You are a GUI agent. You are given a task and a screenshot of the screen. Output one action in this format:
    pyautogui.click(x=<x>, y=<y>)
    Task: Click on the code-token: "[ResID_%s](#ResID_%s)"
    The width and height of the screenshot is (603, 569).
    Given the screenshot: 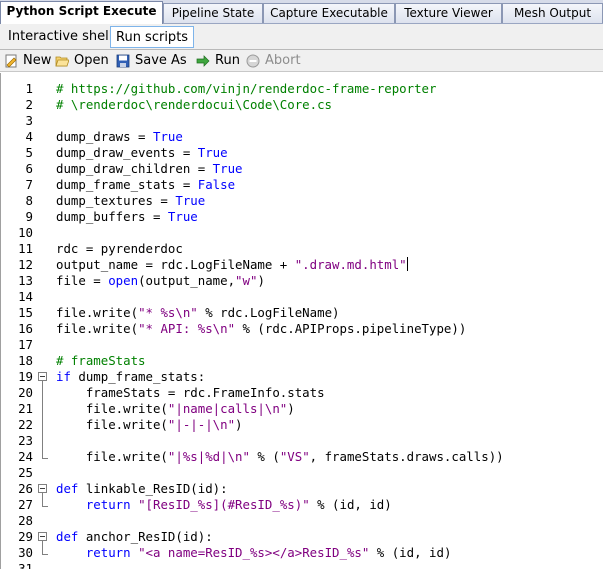 What is the action you would take?
    pyautogui.click(x=224, y=504)
    